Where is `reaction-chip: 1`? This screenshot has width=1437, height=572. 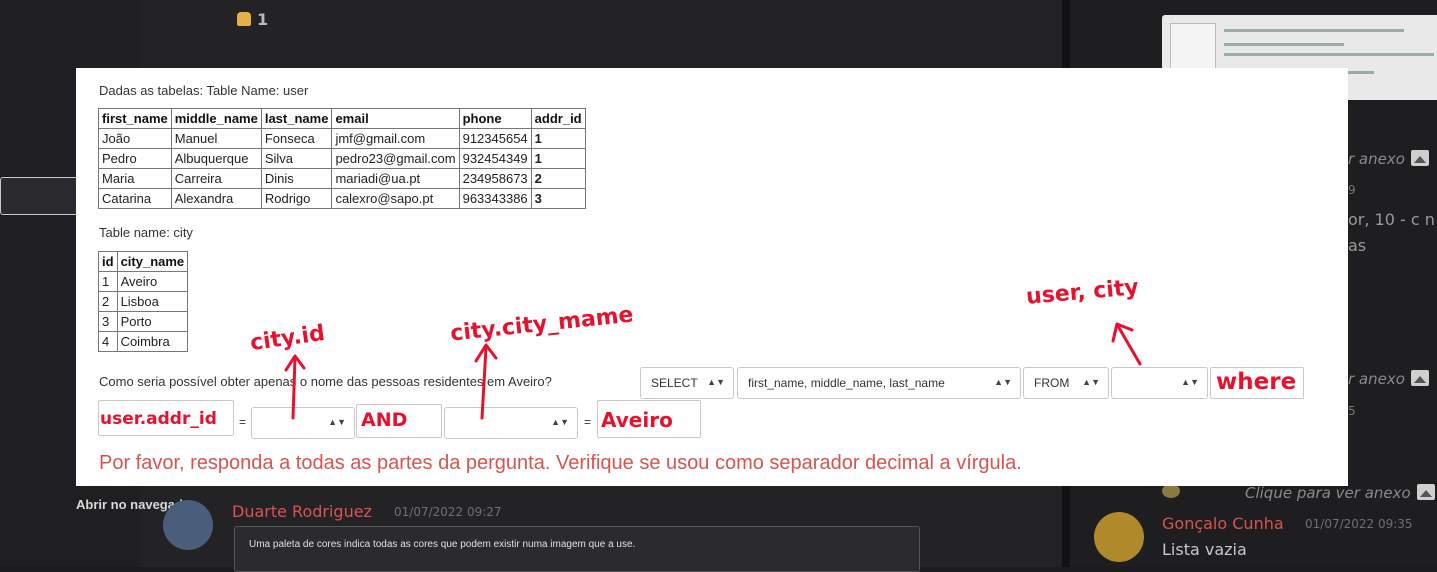
reaction-chip: 1 is located at coordinates (252, 19).